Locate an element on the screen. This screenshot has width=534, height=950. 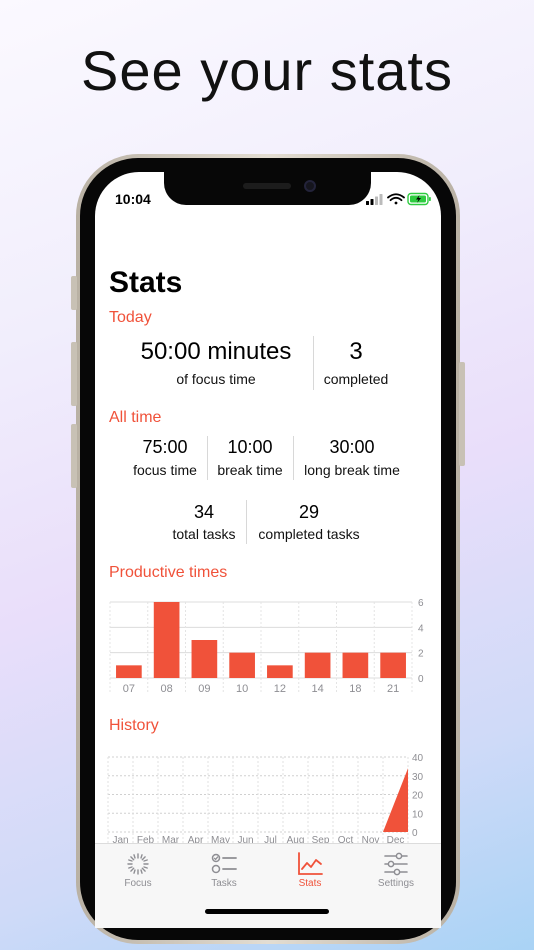
cellular-icon is located at coordinates (374, 199).